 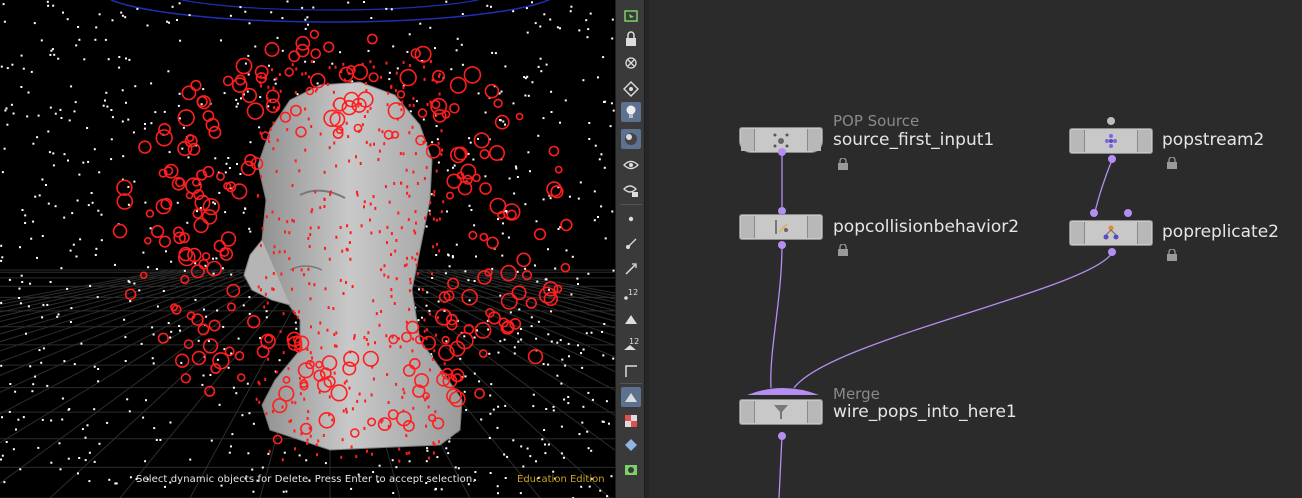 I want to click on texture-icon, so click(x=631, y=421).